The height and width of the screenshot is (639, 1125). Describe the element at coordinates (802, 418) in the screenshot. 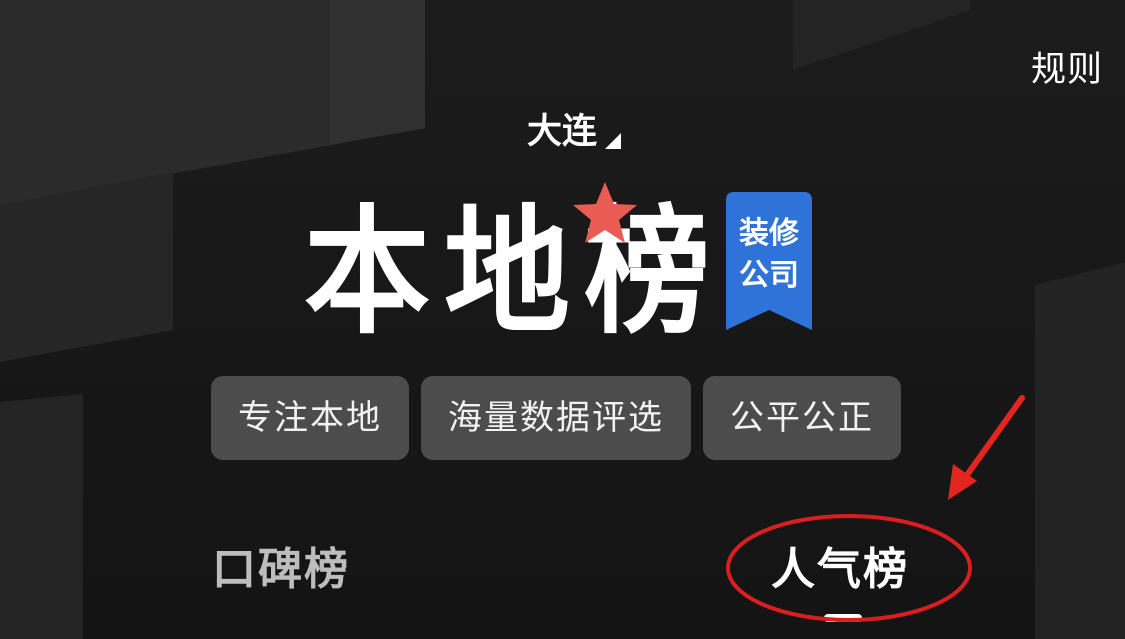

I see `tag-chip: 公平公正` at that location.